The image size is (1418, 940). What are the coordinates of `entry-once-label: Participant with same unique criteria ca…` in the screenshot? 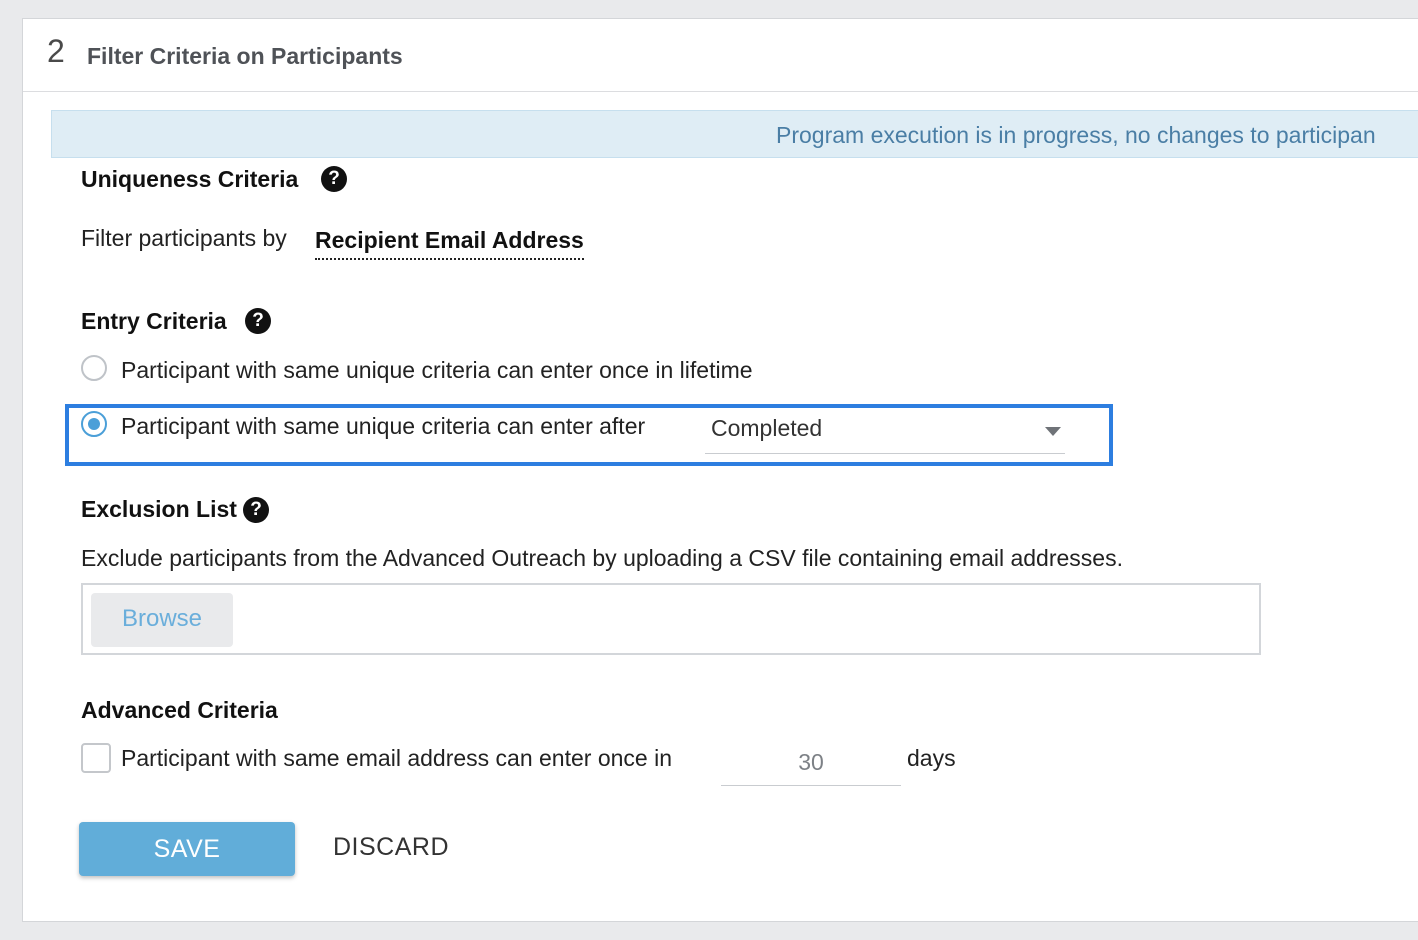 It's located at (437, 370).